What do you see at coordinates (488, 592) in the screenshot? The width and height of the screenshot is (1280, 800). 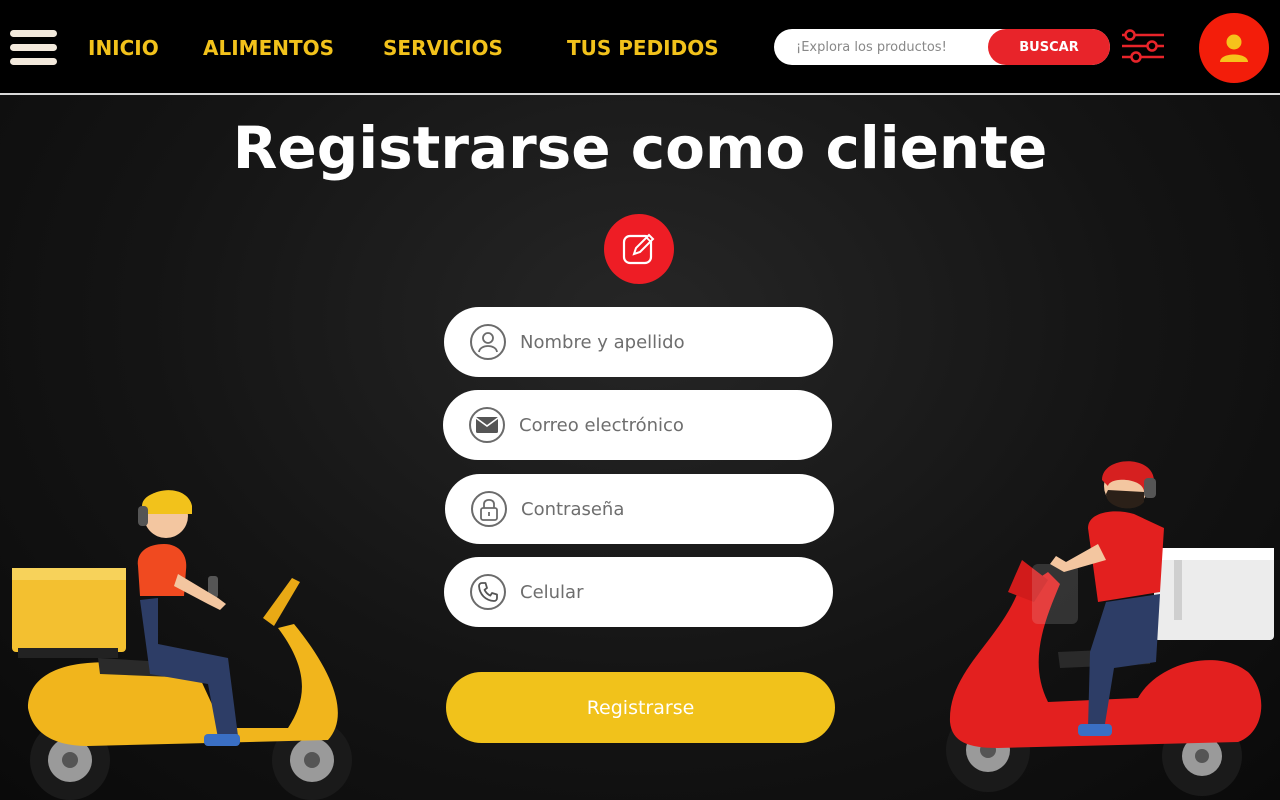 I see `phone-icon` at bounding box center [488, 592].